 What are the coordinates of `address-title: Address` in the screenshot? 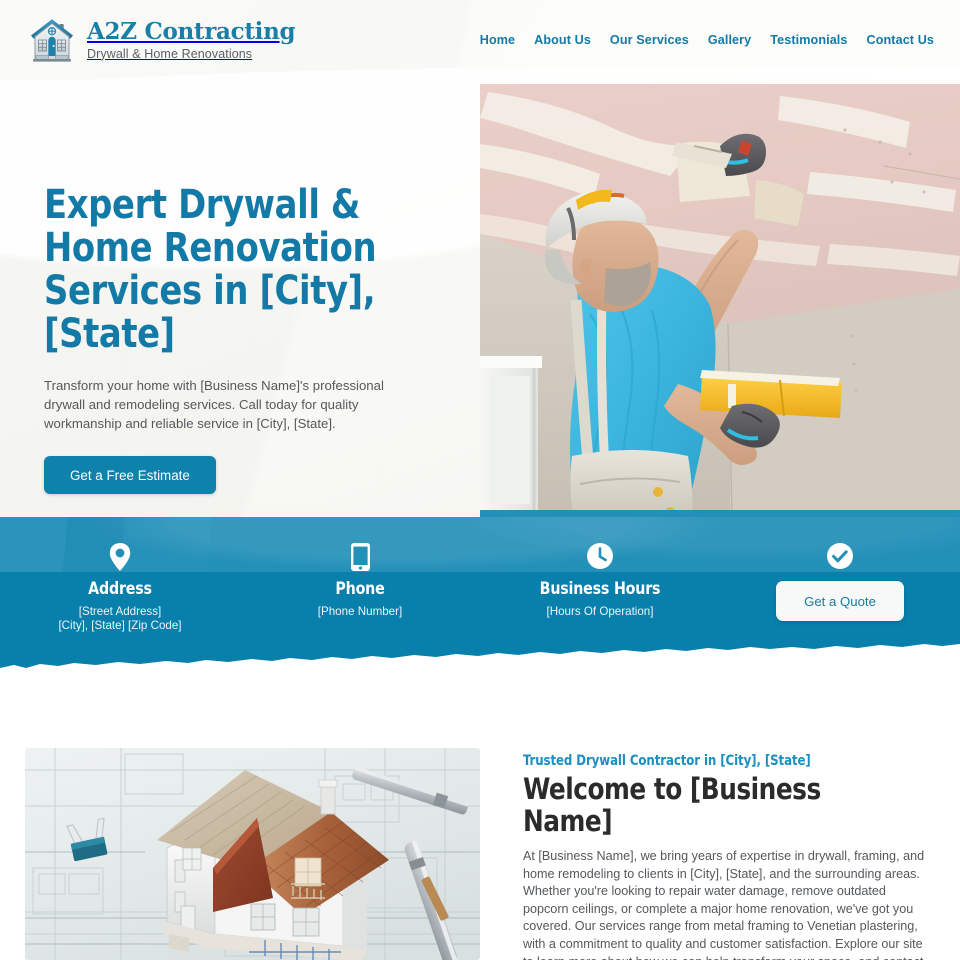 It's located at (120, 589).